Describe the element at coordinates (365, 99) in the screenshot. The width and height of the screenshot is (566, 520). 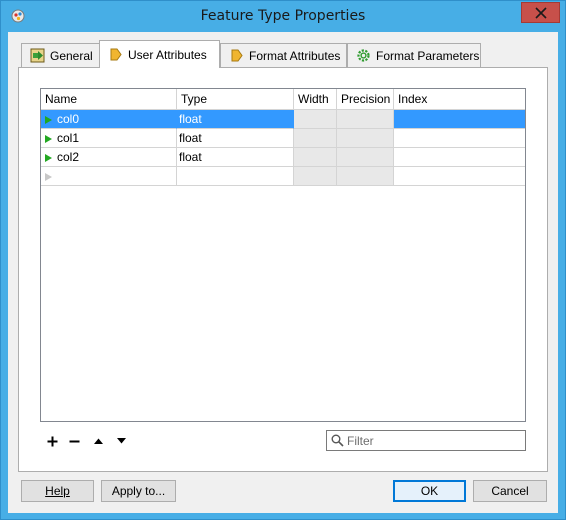
I see `column-header-precision: Precision` at that location.